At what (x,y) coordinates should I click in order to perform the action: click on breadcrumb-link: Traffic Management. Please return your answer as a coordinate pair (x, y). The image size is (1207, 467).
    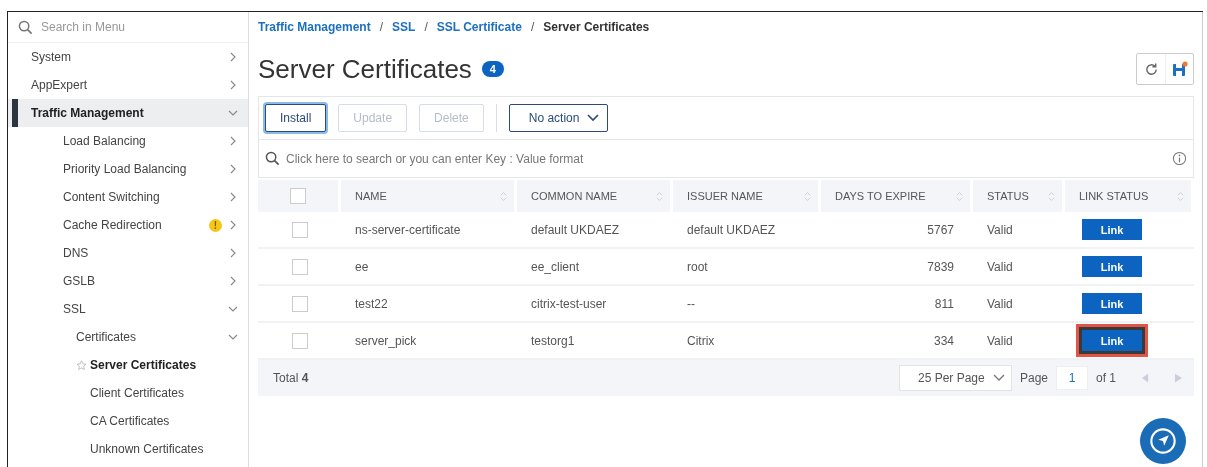
    Looking at the image, I should click on (314, 27).